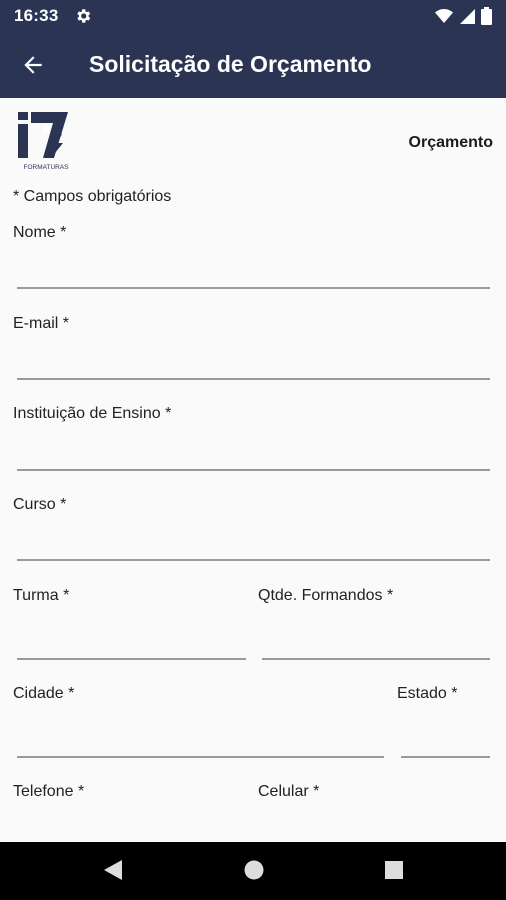  I want to click on battery-icon, so click(486, 16).